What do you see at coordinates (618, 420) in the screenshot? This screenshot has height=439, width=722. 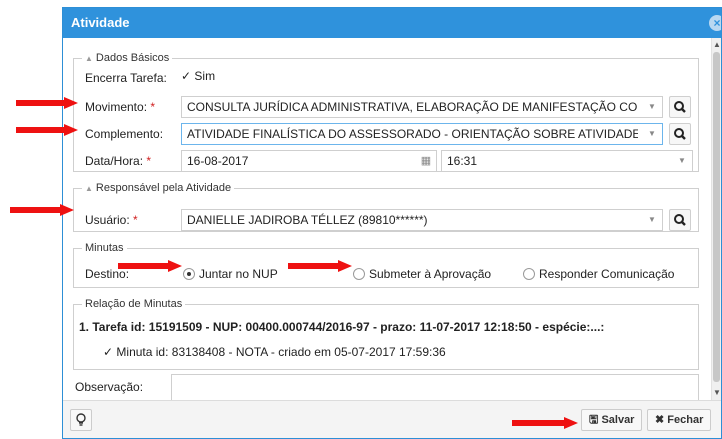 I see `save-label: Salvar` at bounding box center [618, 420].